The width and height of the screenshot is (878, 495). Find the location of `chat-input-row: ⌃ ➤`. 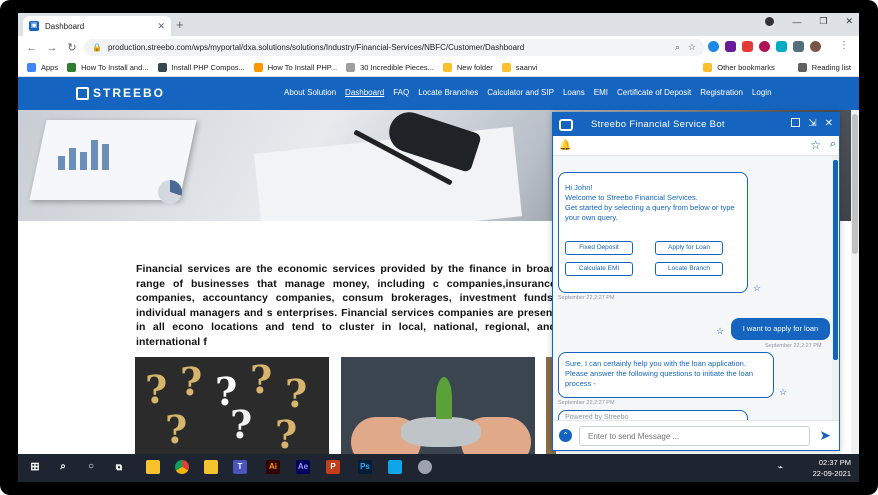

chat-input-row: ⌃ ➤ is located at coordinates (696, 435).